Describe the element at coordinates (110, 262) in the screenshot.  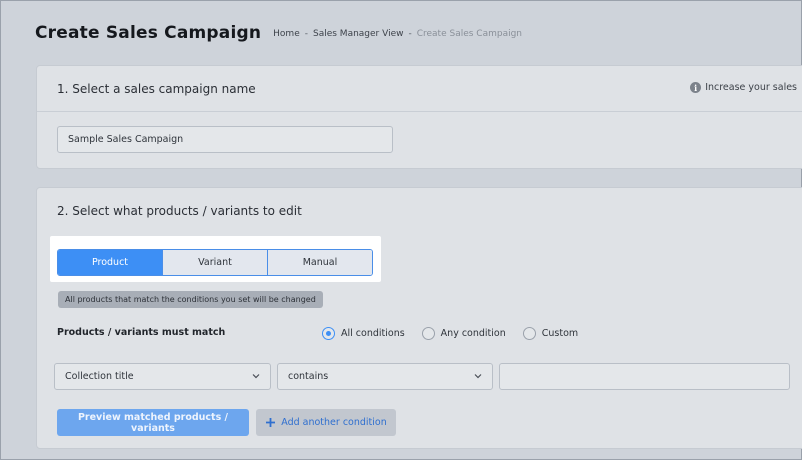
I see `tab-product: Product` at that location.